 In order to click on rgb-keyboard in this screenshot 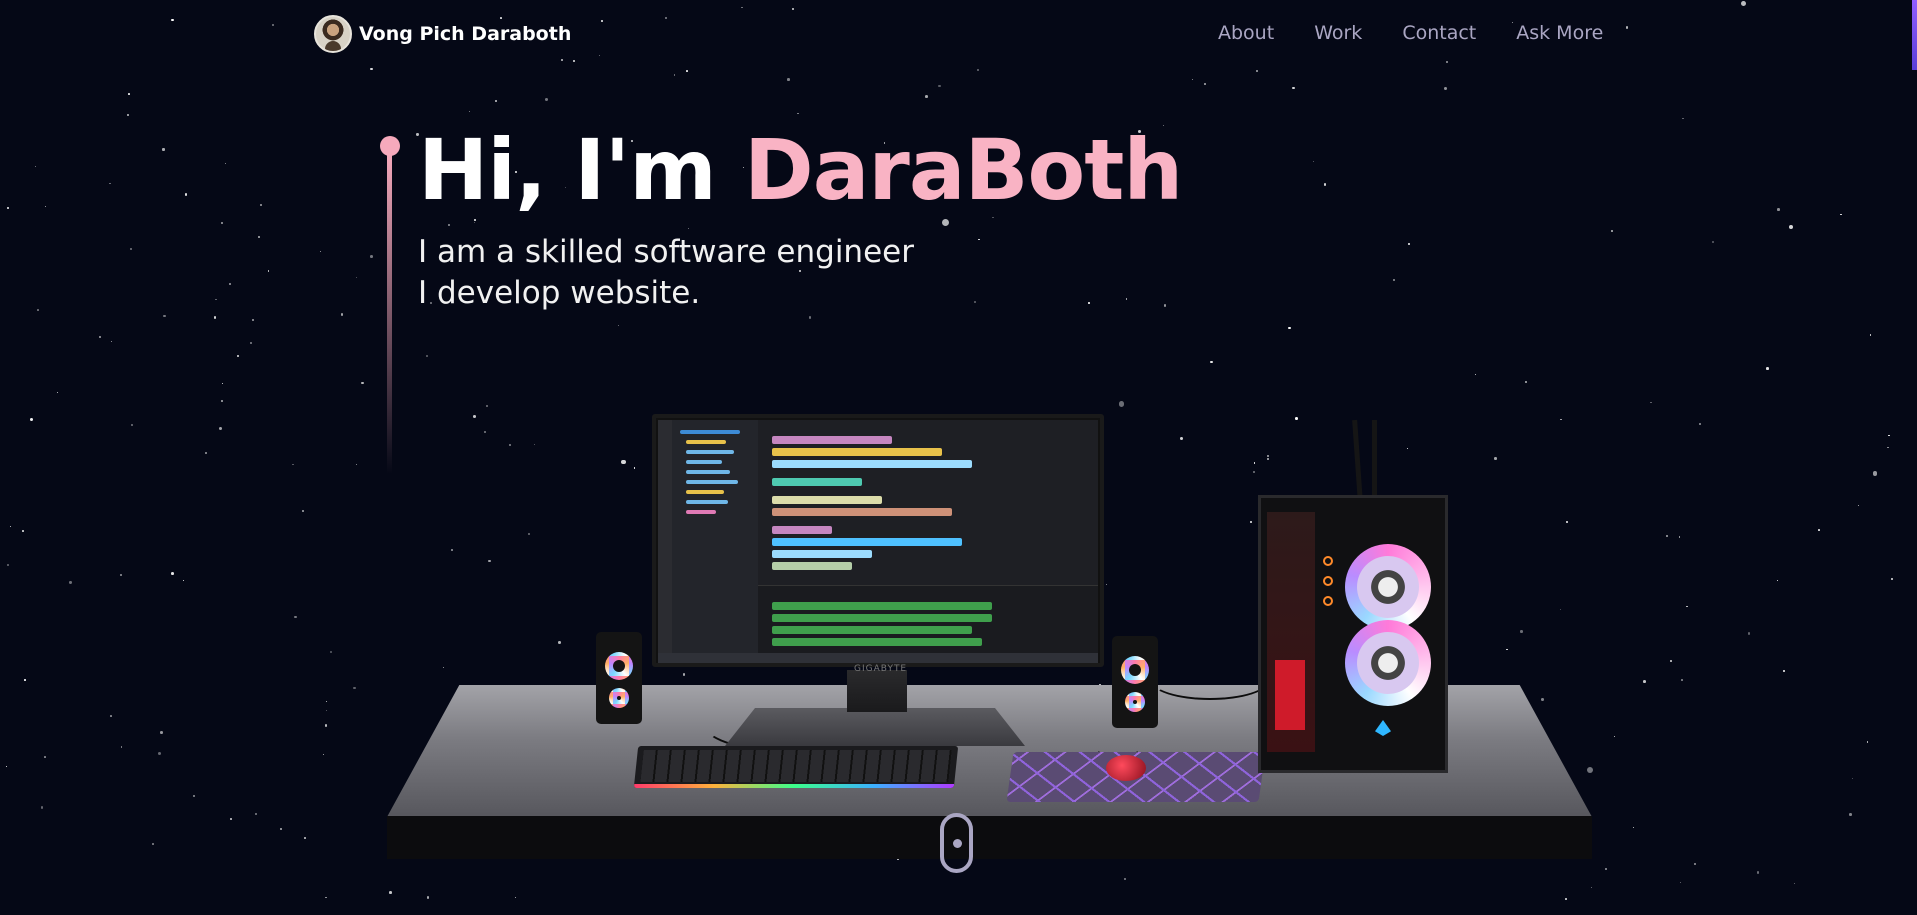, I will do `click(796, 767)`.